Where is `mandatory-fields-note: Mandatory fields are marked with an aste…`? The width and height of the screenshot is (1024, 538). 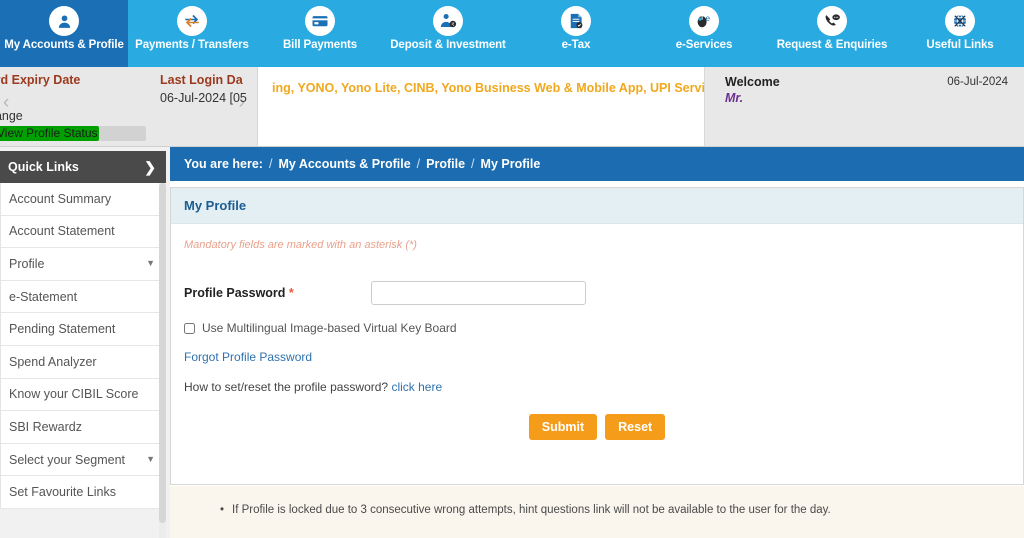
mandatory-fields-note: Mandatory fields are marked with an aste… is located at coordinates (300, 245).